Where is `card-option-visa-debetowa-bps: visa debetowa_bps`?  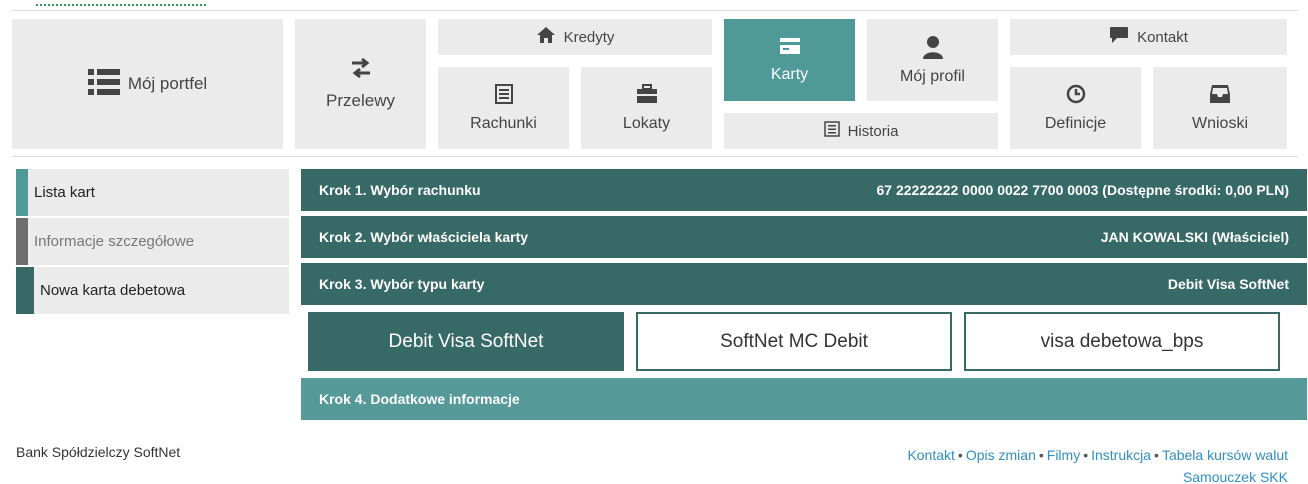 card-option-visa-debetowa-bps: visa debetowa_bps is located at coordinates (1122, 341).